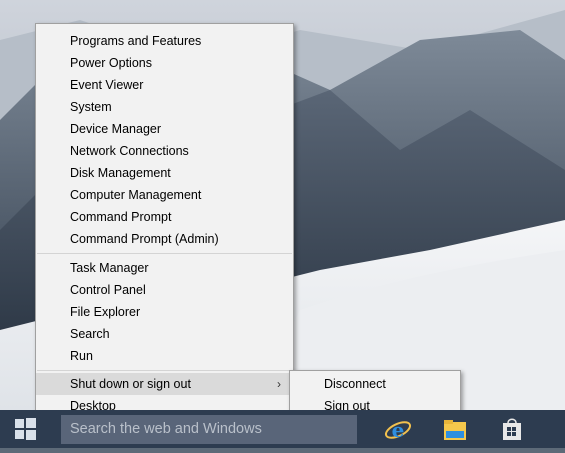  I want to click on menu-item-disconnect: Disconnect, so click(375, 384).